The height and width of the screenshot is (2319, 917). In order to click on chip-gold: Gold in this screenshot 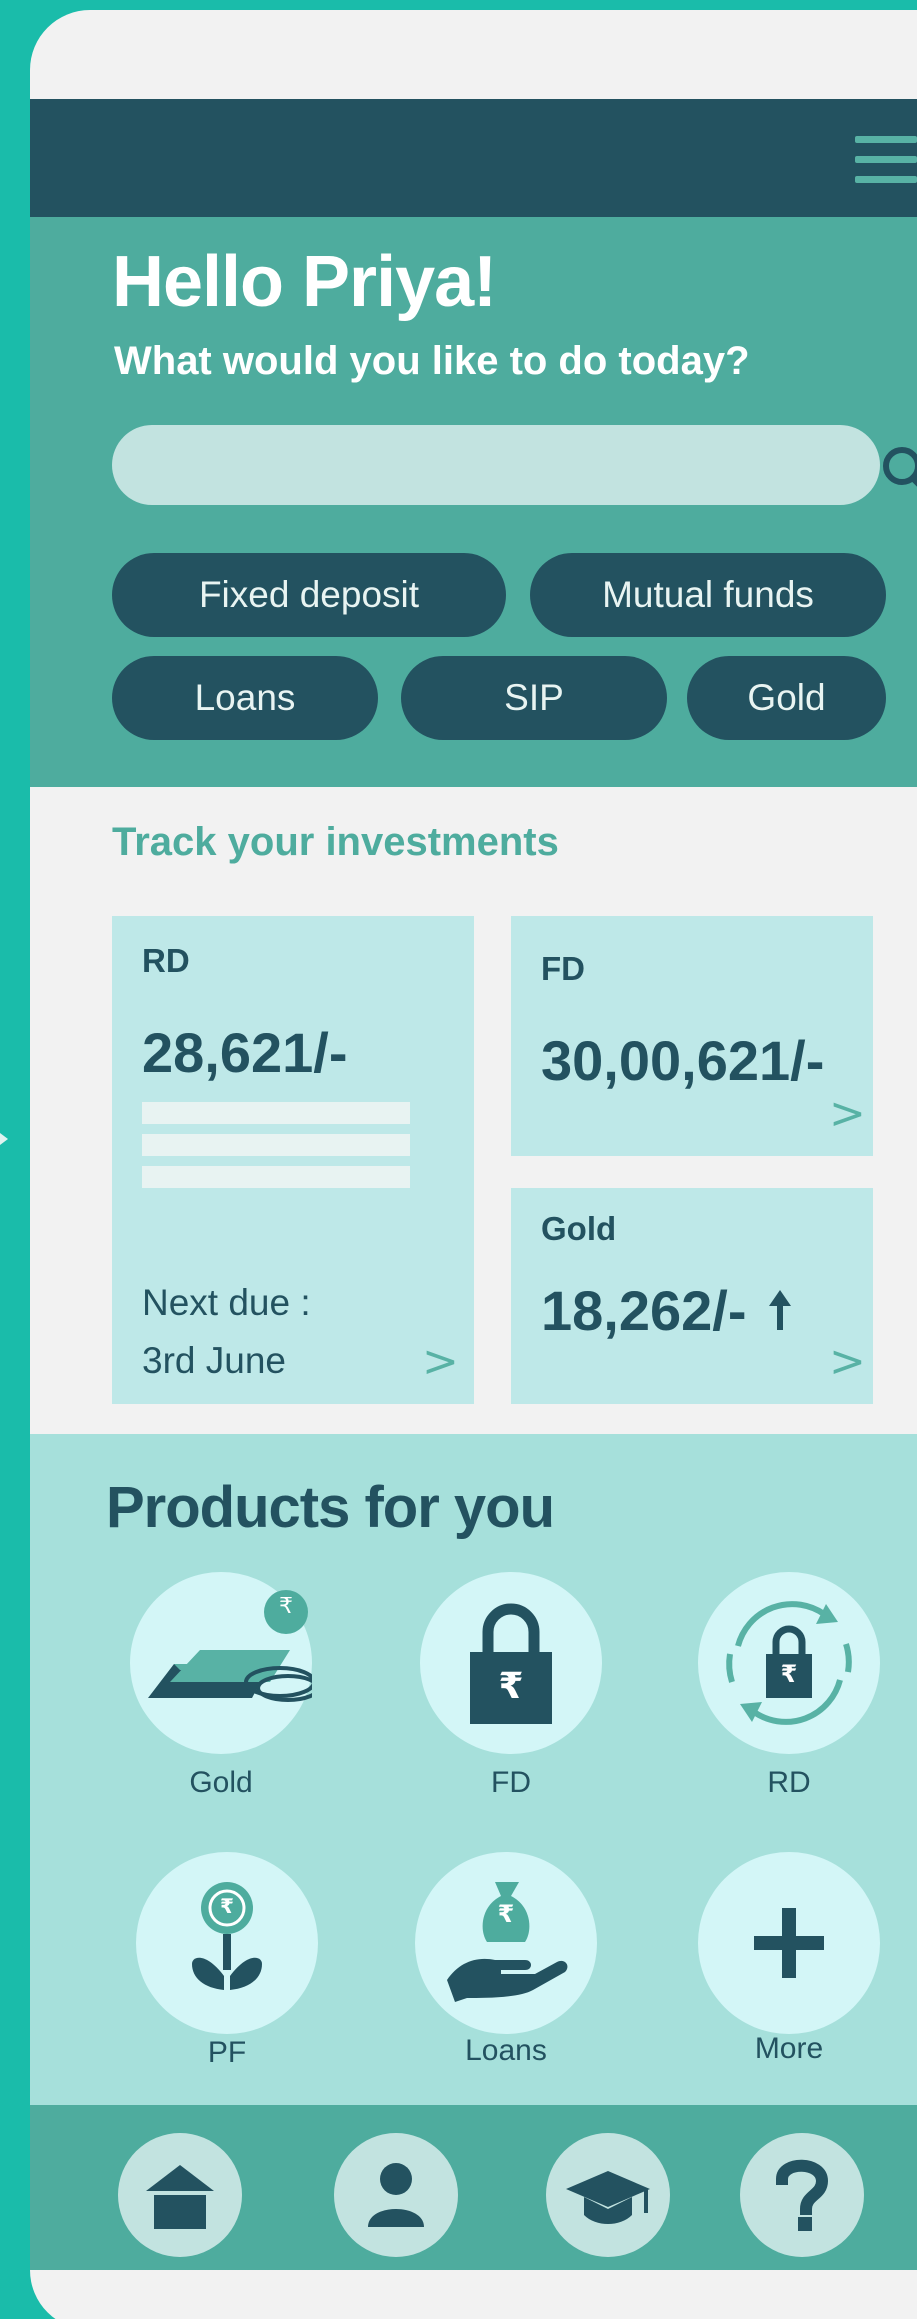, I will do `click(786, 698)`.